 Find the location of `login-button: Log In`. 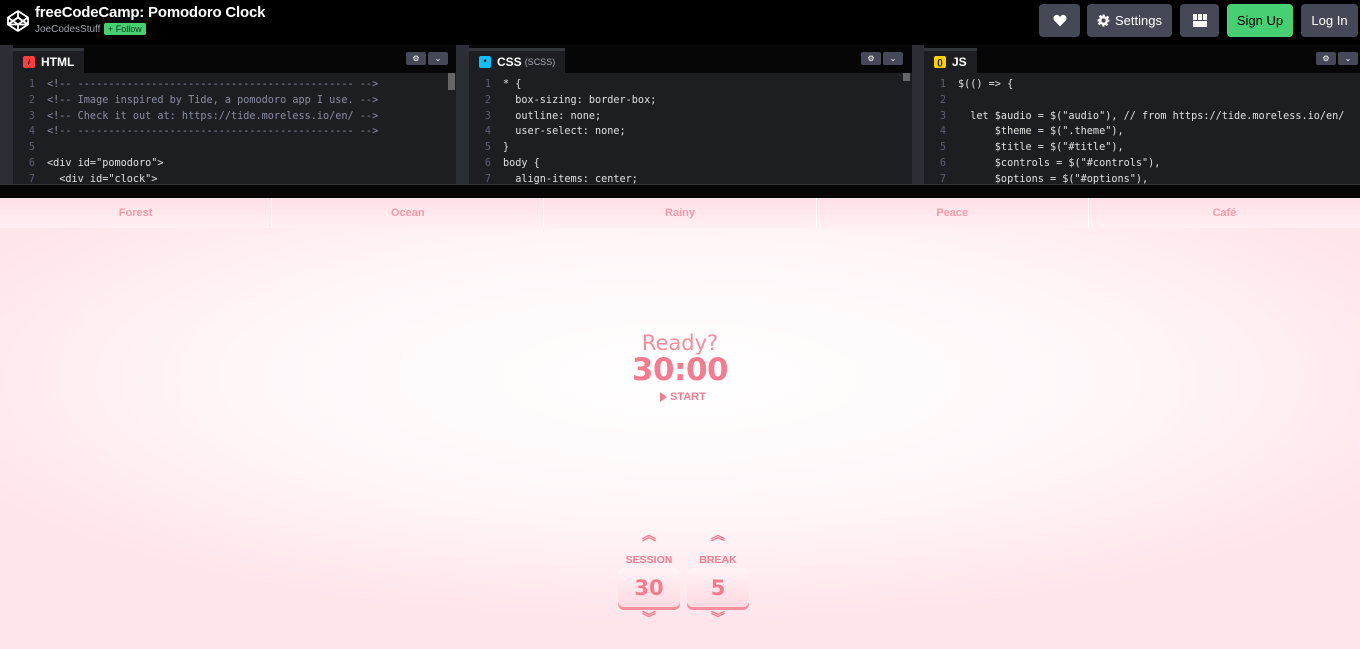

login-button: Log In is located at coordinates (1329, 20).